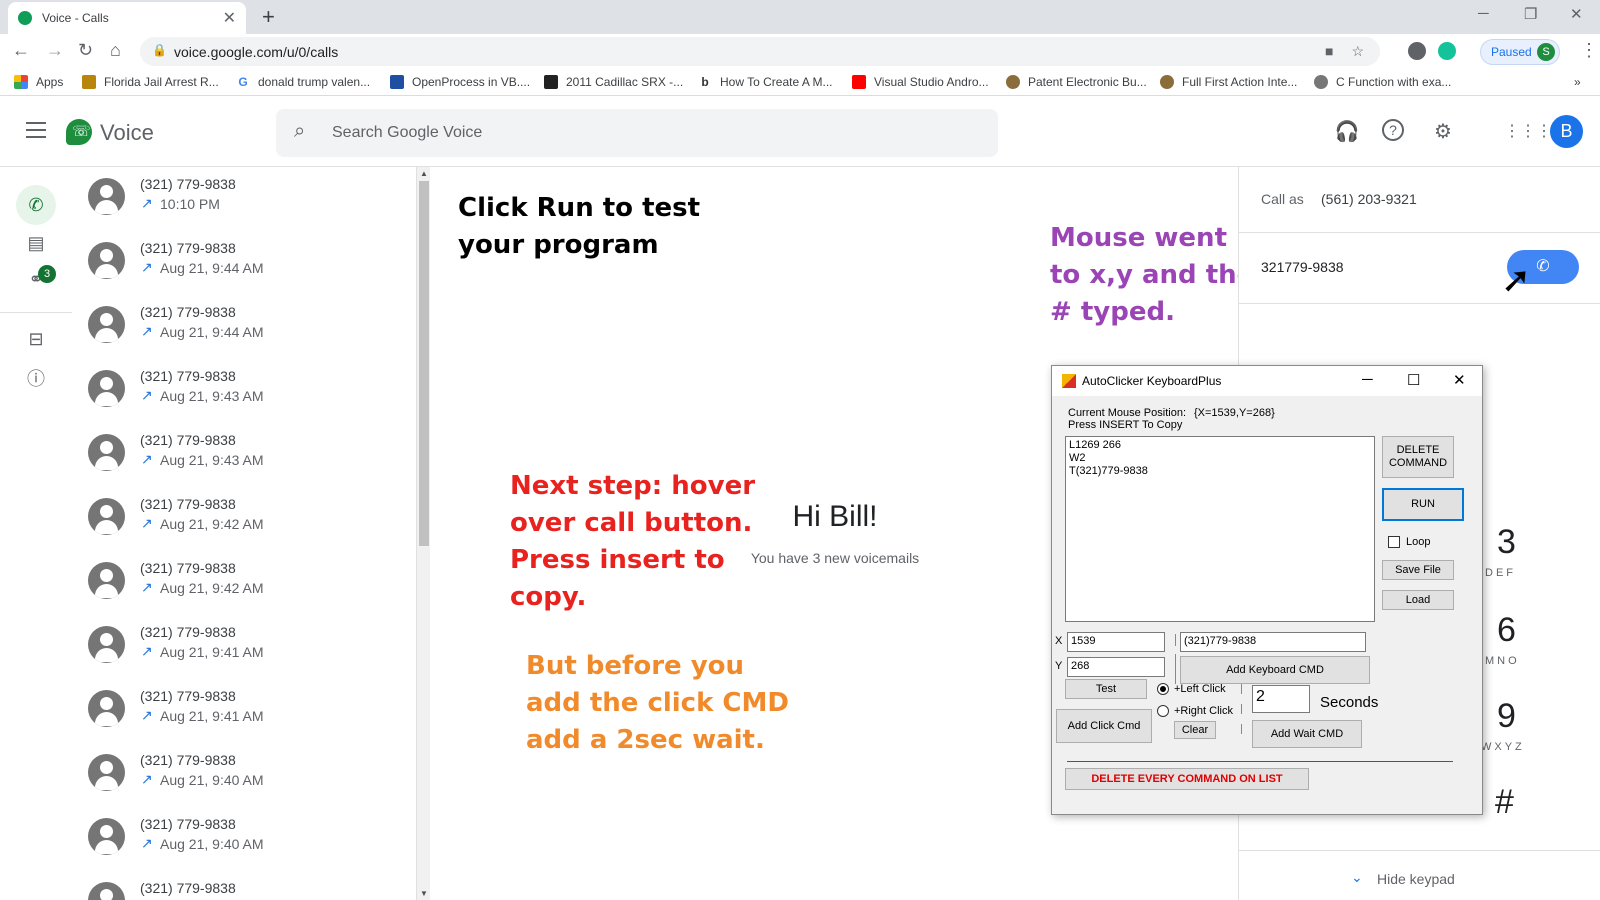 The width and height of the screenshot is (1600, 900). What do you see at coordinates (1459, 380) in the screenshot?
I see `ac-close-icon: ✕` at bounding box center [1459, 380].